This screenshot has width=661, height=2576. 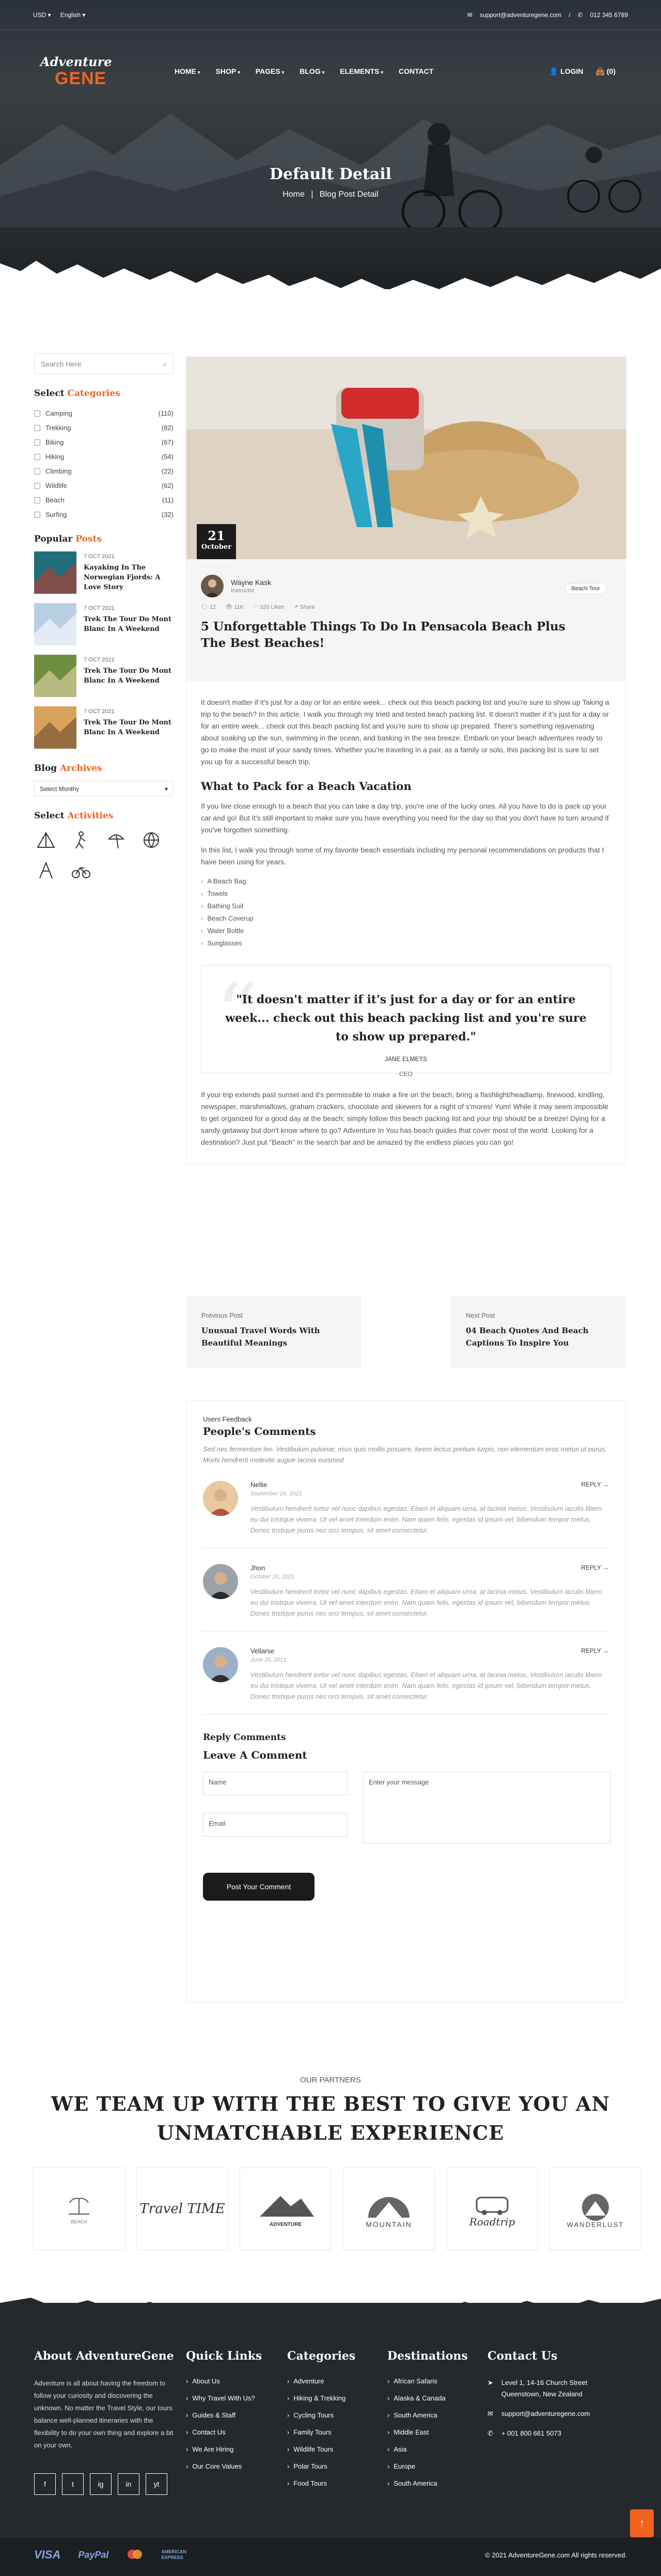 What do you see at coordinates (73, 2484) in the screenshot?
I see `twitter-icon: t` at bounding box center [73, 2484].